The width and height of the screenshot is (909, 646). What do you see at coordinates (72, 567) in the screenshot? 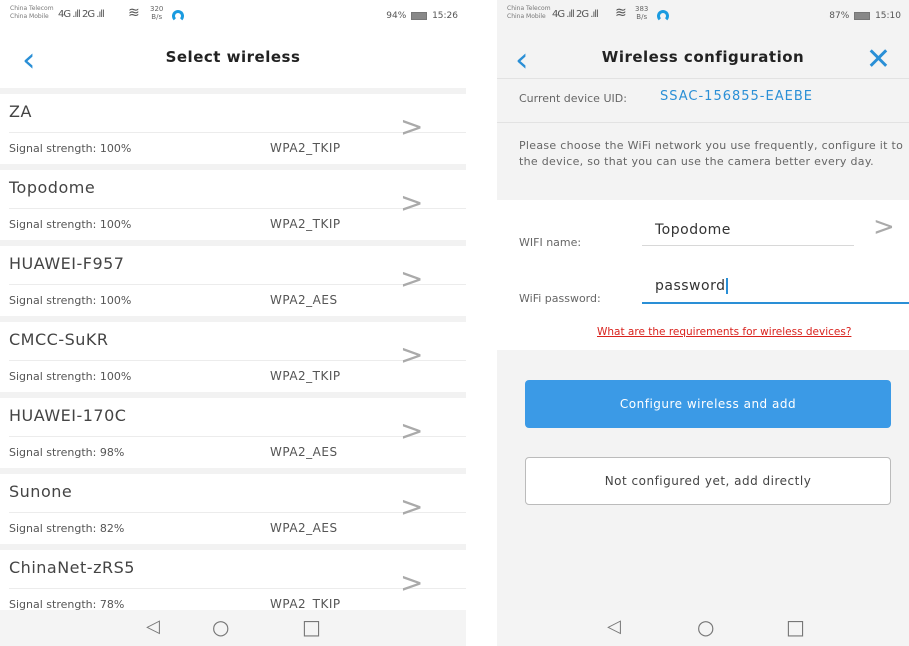
I see `network-ssid: ChinaNet-zRS5` at bounding box center [72, 567].